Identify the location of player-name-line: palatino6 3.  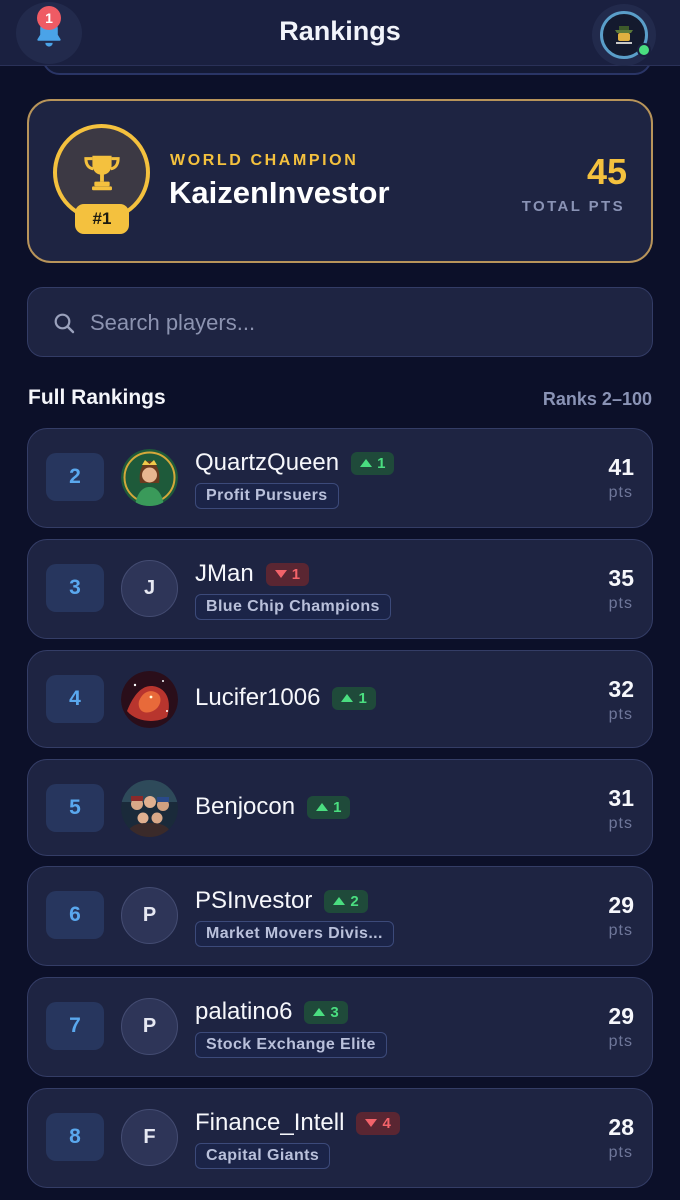
(271, 1012).